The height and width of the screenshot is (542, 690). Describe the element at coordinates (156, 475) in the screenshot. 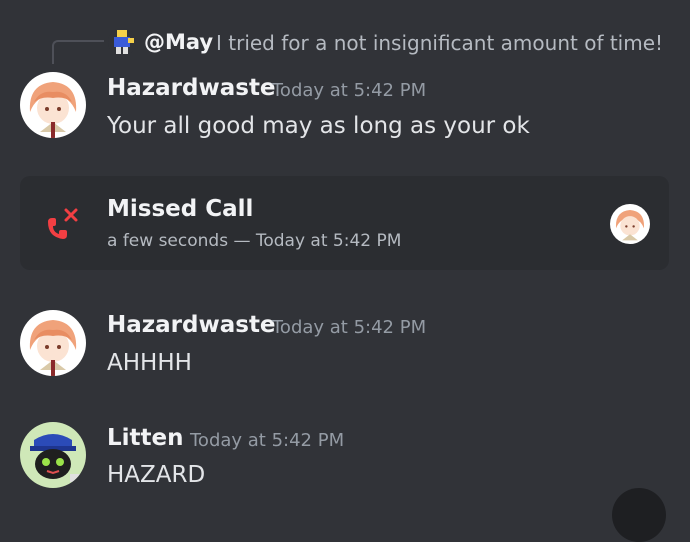

I see `message-text: HAZARD` at that location.